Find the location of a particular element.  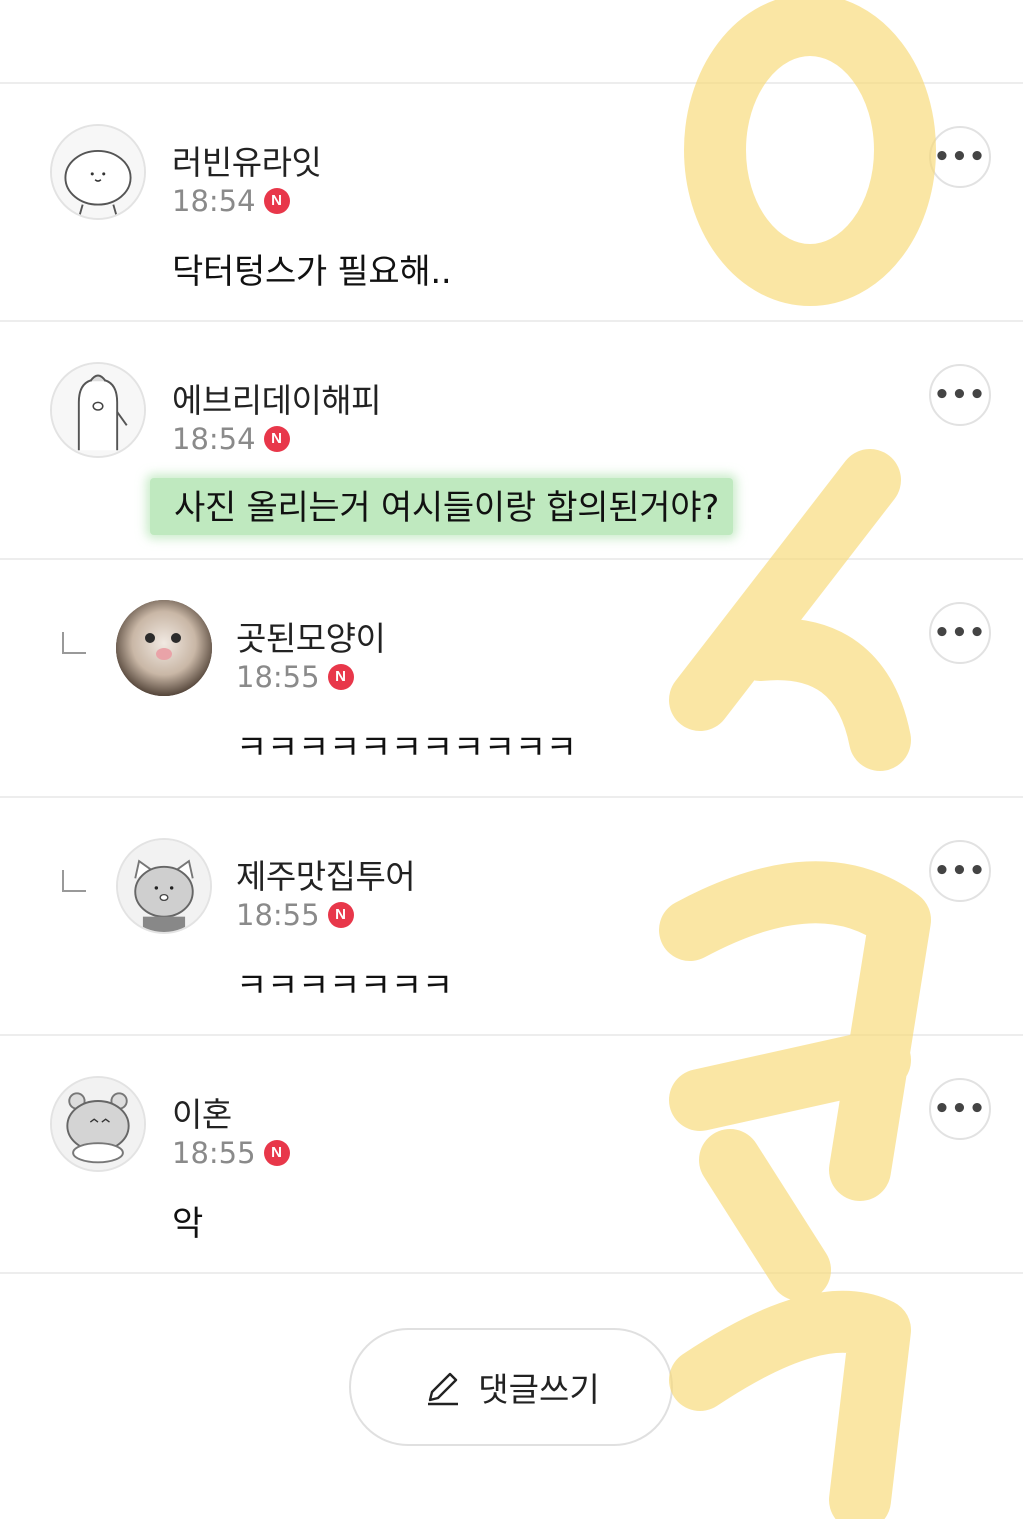

comment-text: 사진 올리는거 여시들이랑 합의된거야? is located at coordinates (441, 506).